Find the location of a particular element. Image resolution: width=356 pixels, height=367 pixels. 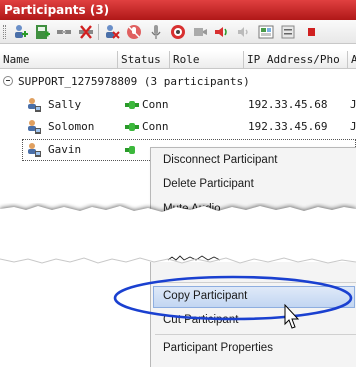

participant-name: Solomon is located at coordinates (71, 126).